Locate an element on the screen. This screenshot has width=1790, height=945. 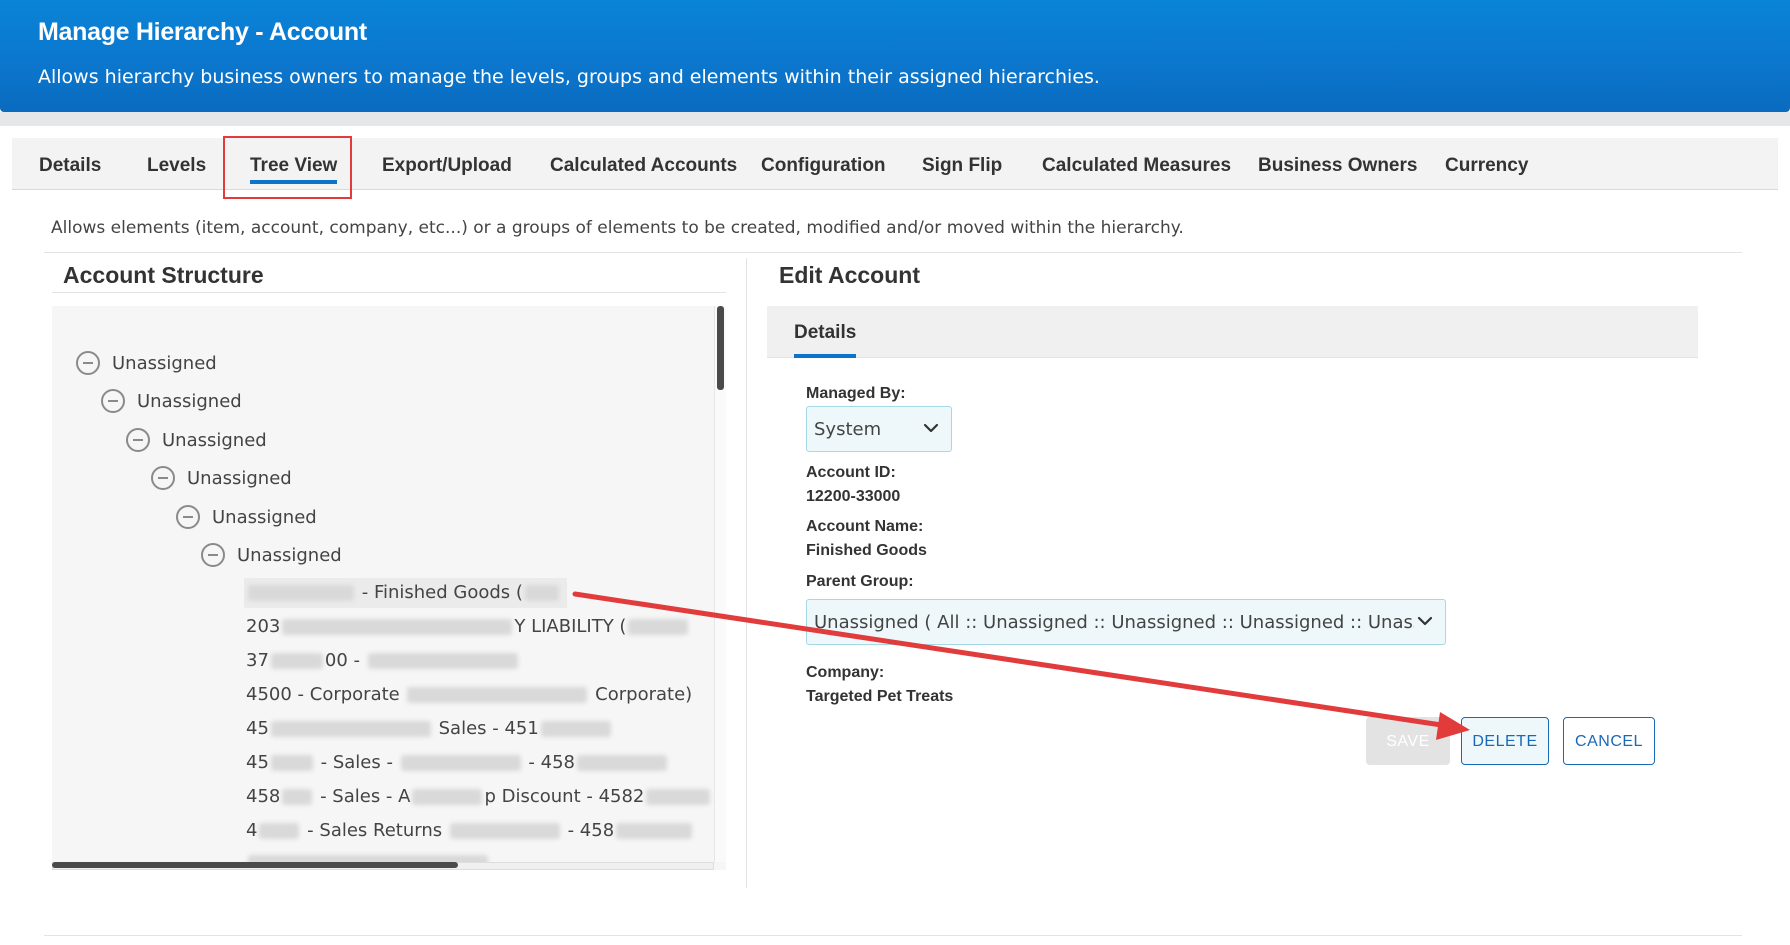
tab-calculated-accounts: Calculated Accounts is located at coordinates (643, 164).